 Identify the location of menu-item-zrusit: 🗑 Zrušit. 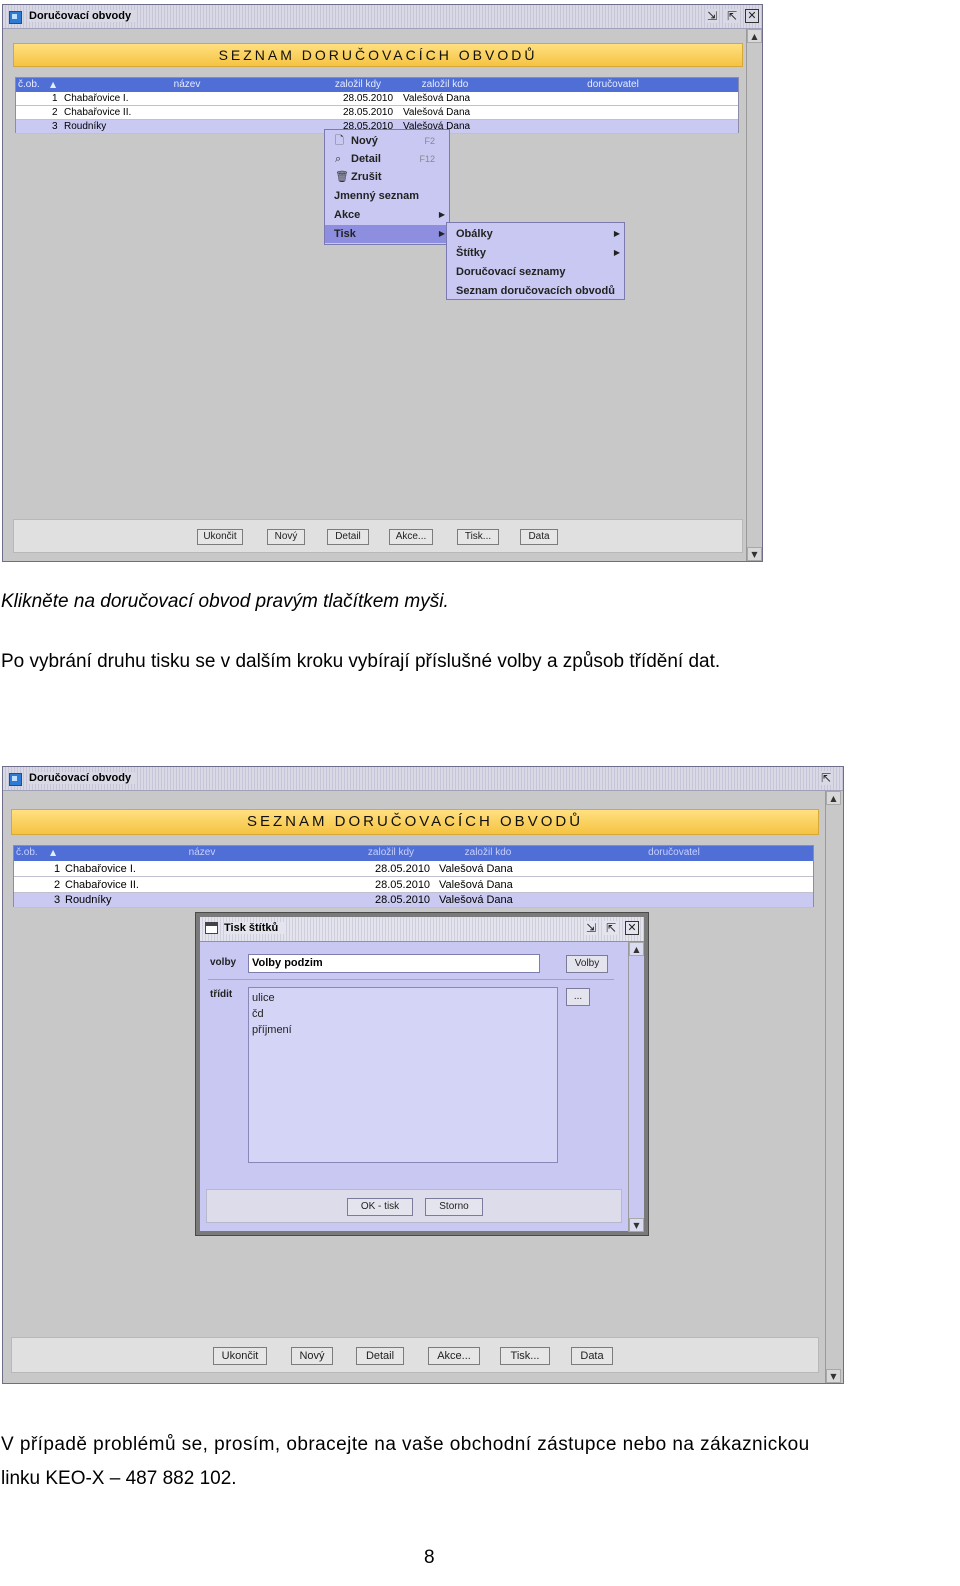
(387, 177).